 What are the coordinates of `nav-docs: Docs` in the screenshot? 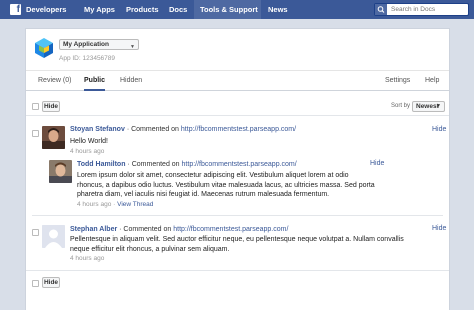 It's located at (178, 9).